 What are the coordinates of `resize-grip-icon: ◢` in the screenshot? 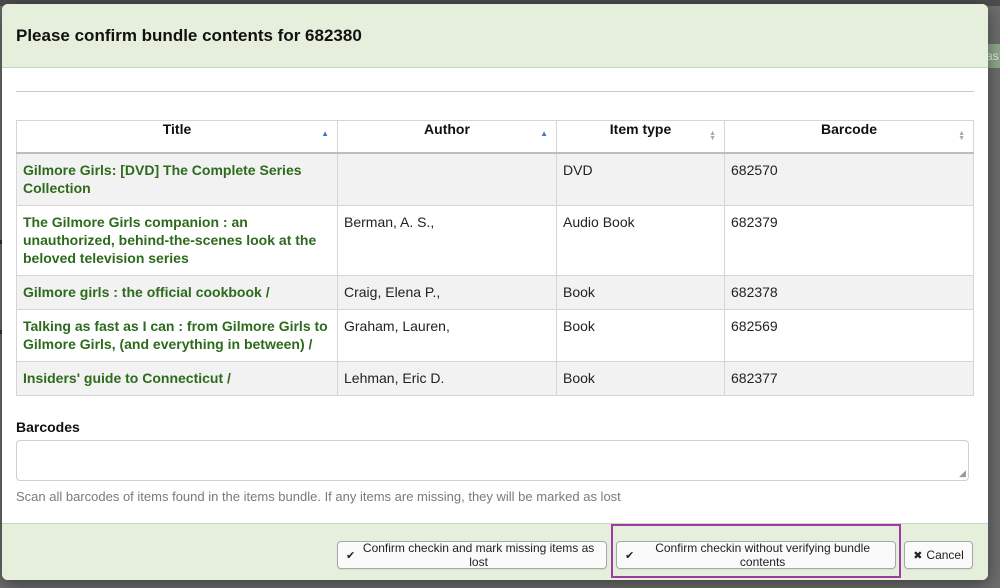 It's located at (964, 473).